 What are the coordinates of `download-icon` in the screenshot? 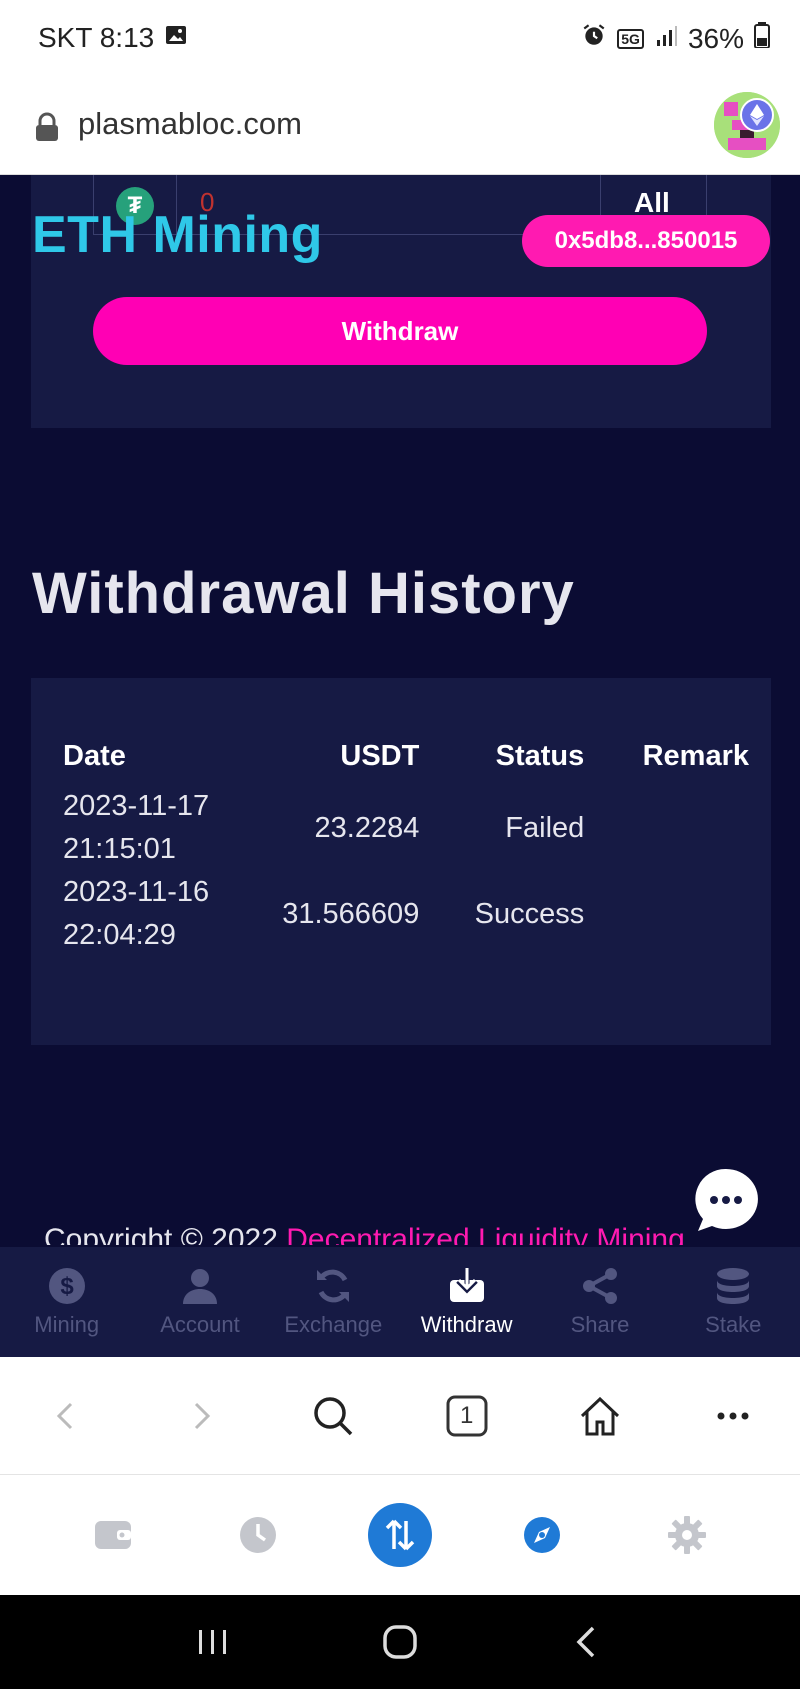 It's located at (466, 1285).